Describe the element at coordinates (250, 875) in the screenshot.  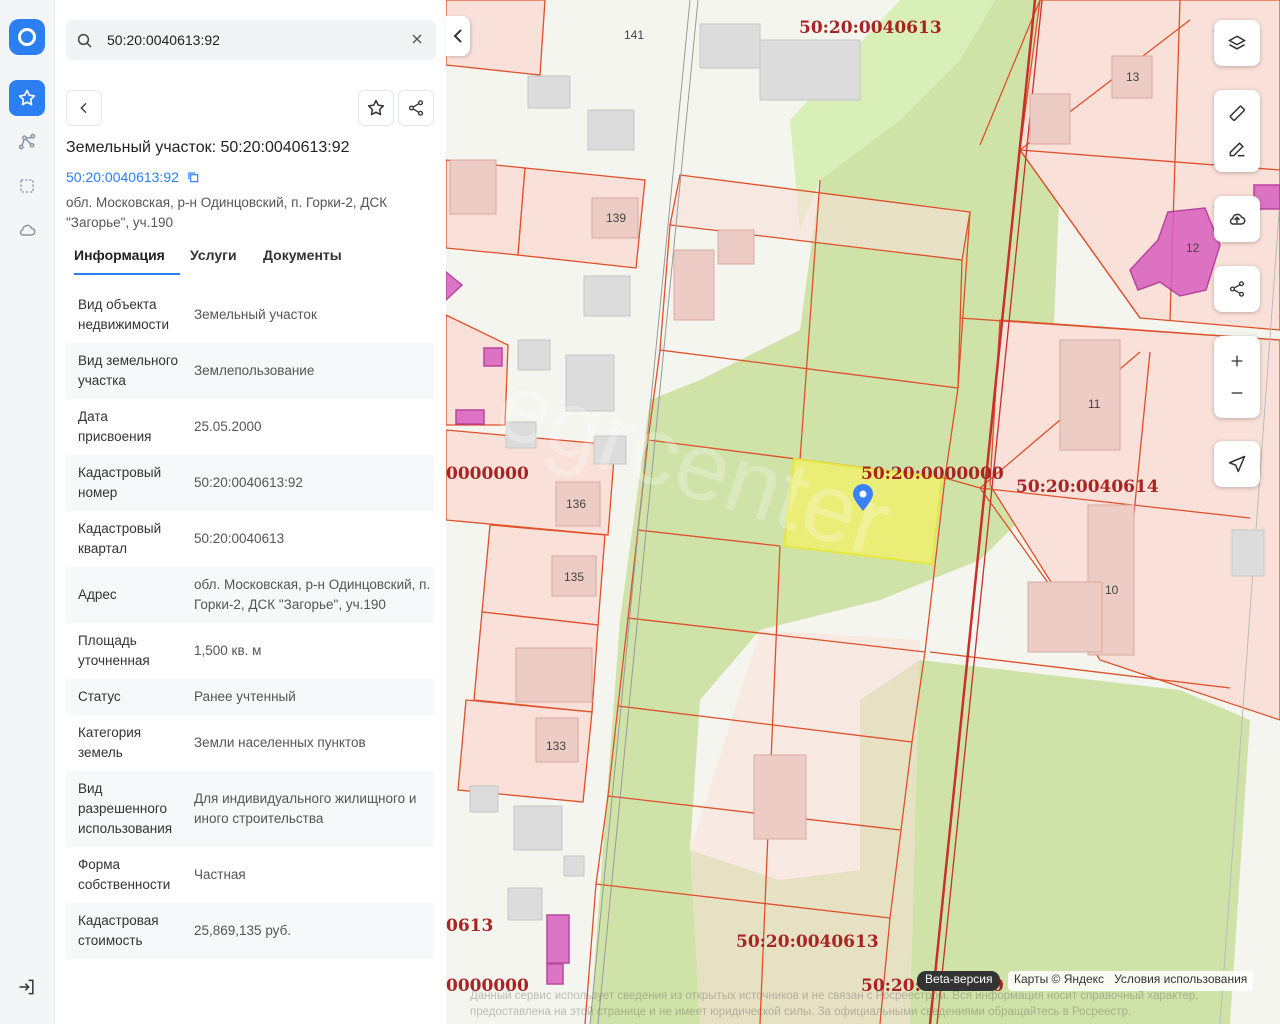
I see `table-row: Форма собственности Частная` at that location.